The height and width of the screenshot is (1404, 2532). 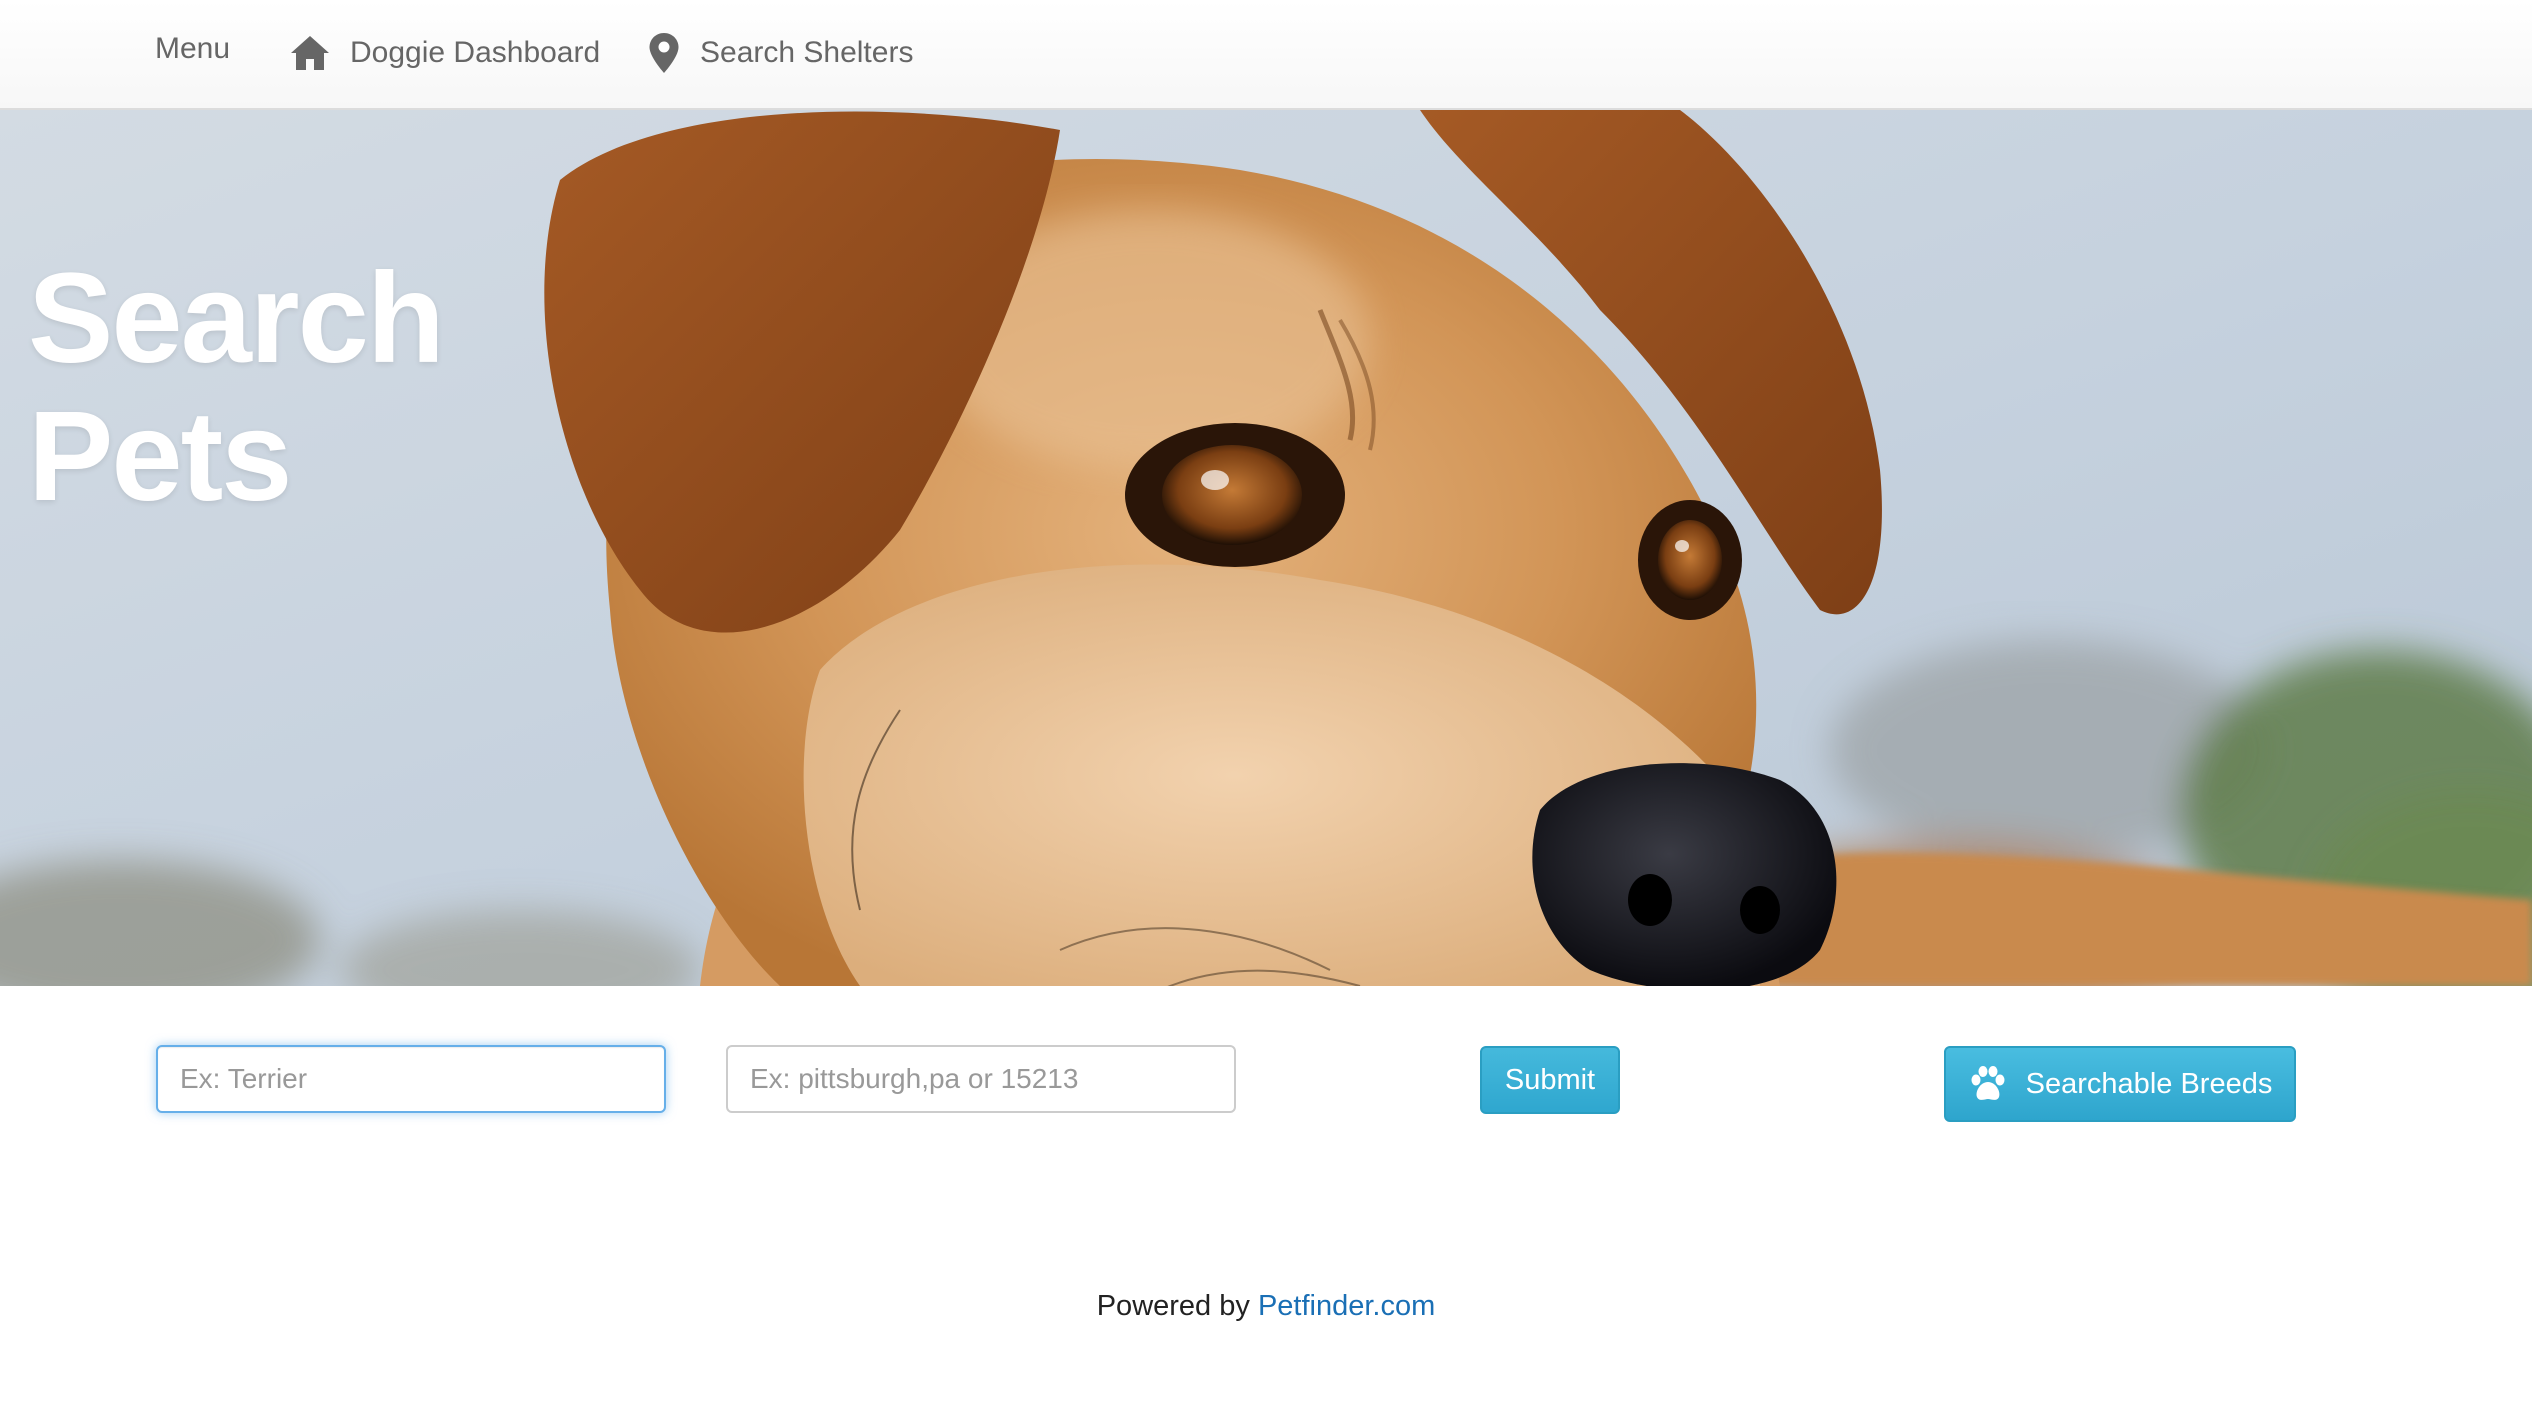 What do you see at coordinates (2149, 1083) in the screenshot?
I see `searchable-breeds-label: Searchable Breeds` at bounding box center [2149, 1083].